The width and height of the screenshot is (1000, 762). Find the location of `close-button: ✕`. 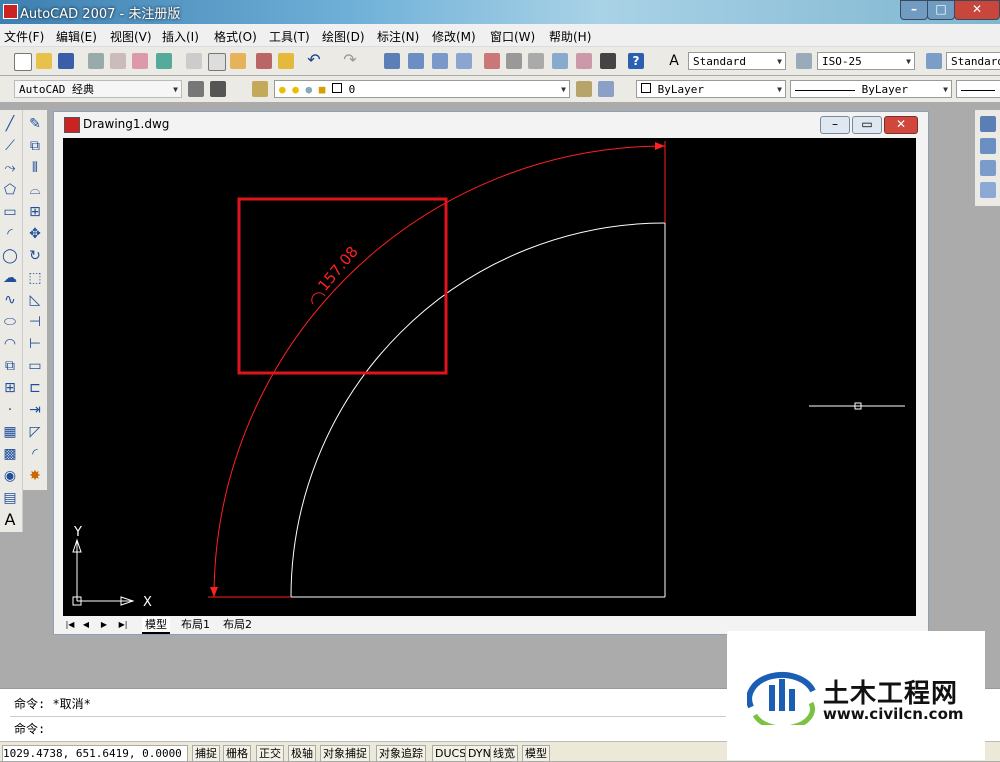

close-button: ✕ is located at coordinates (977, 10).